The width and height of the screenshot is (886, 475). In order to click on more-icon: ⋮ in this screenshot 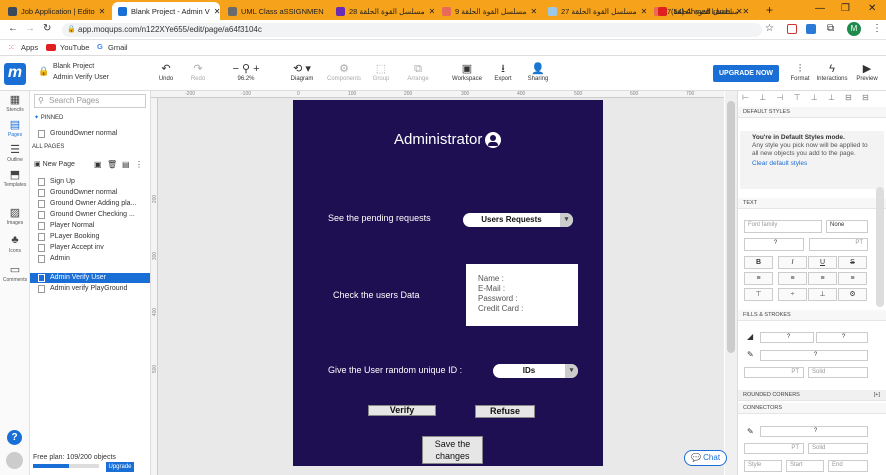, I will do `click(139, 164)`.